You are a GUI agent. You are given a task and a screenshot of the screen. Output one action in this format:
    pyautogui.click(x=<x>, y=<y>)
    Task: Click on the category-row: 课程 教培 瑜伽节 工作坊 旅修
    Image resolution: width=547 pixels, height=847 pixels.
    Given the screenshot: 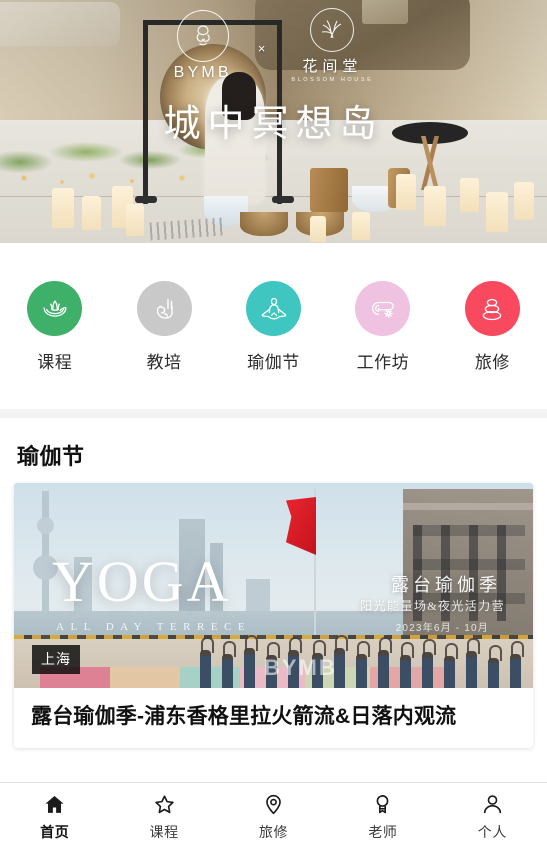 What is the action you would take?
    pyautogui.click(x=273, y=327)
    